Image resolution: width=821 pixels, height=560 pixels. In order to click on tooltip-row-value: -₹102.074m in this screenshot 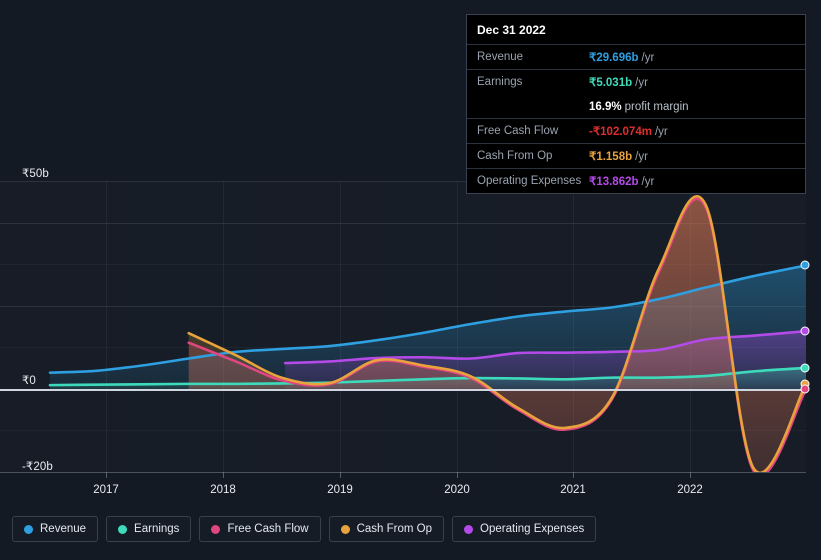, I will do `click(620, 132)`.